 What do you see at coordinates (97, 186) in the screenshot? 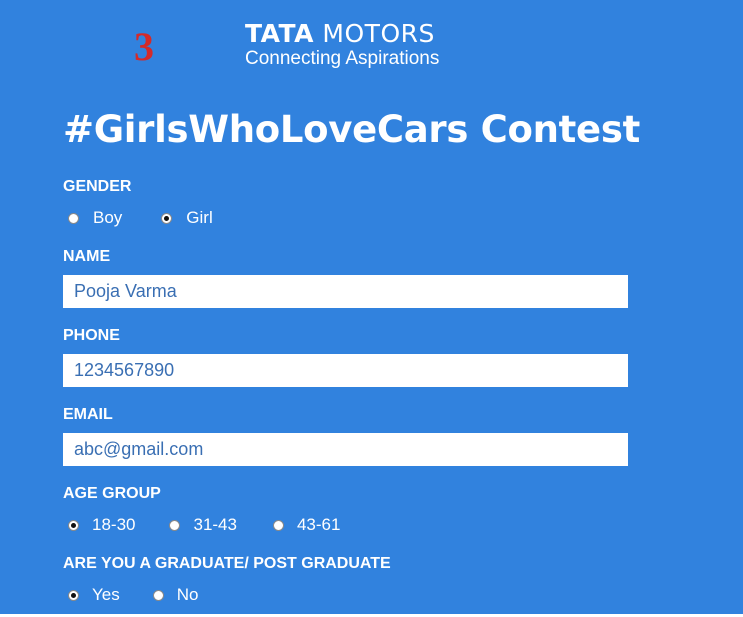
I see `gender-label: GENDER` at bounding box center [97, 186].